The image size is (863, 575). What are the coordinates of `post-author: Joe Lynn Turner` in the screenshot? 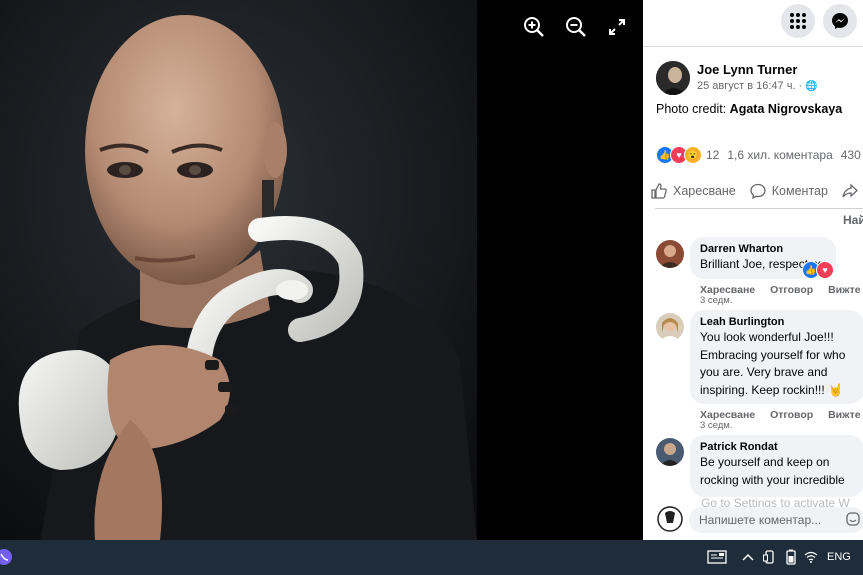 It's located at (747, 69).